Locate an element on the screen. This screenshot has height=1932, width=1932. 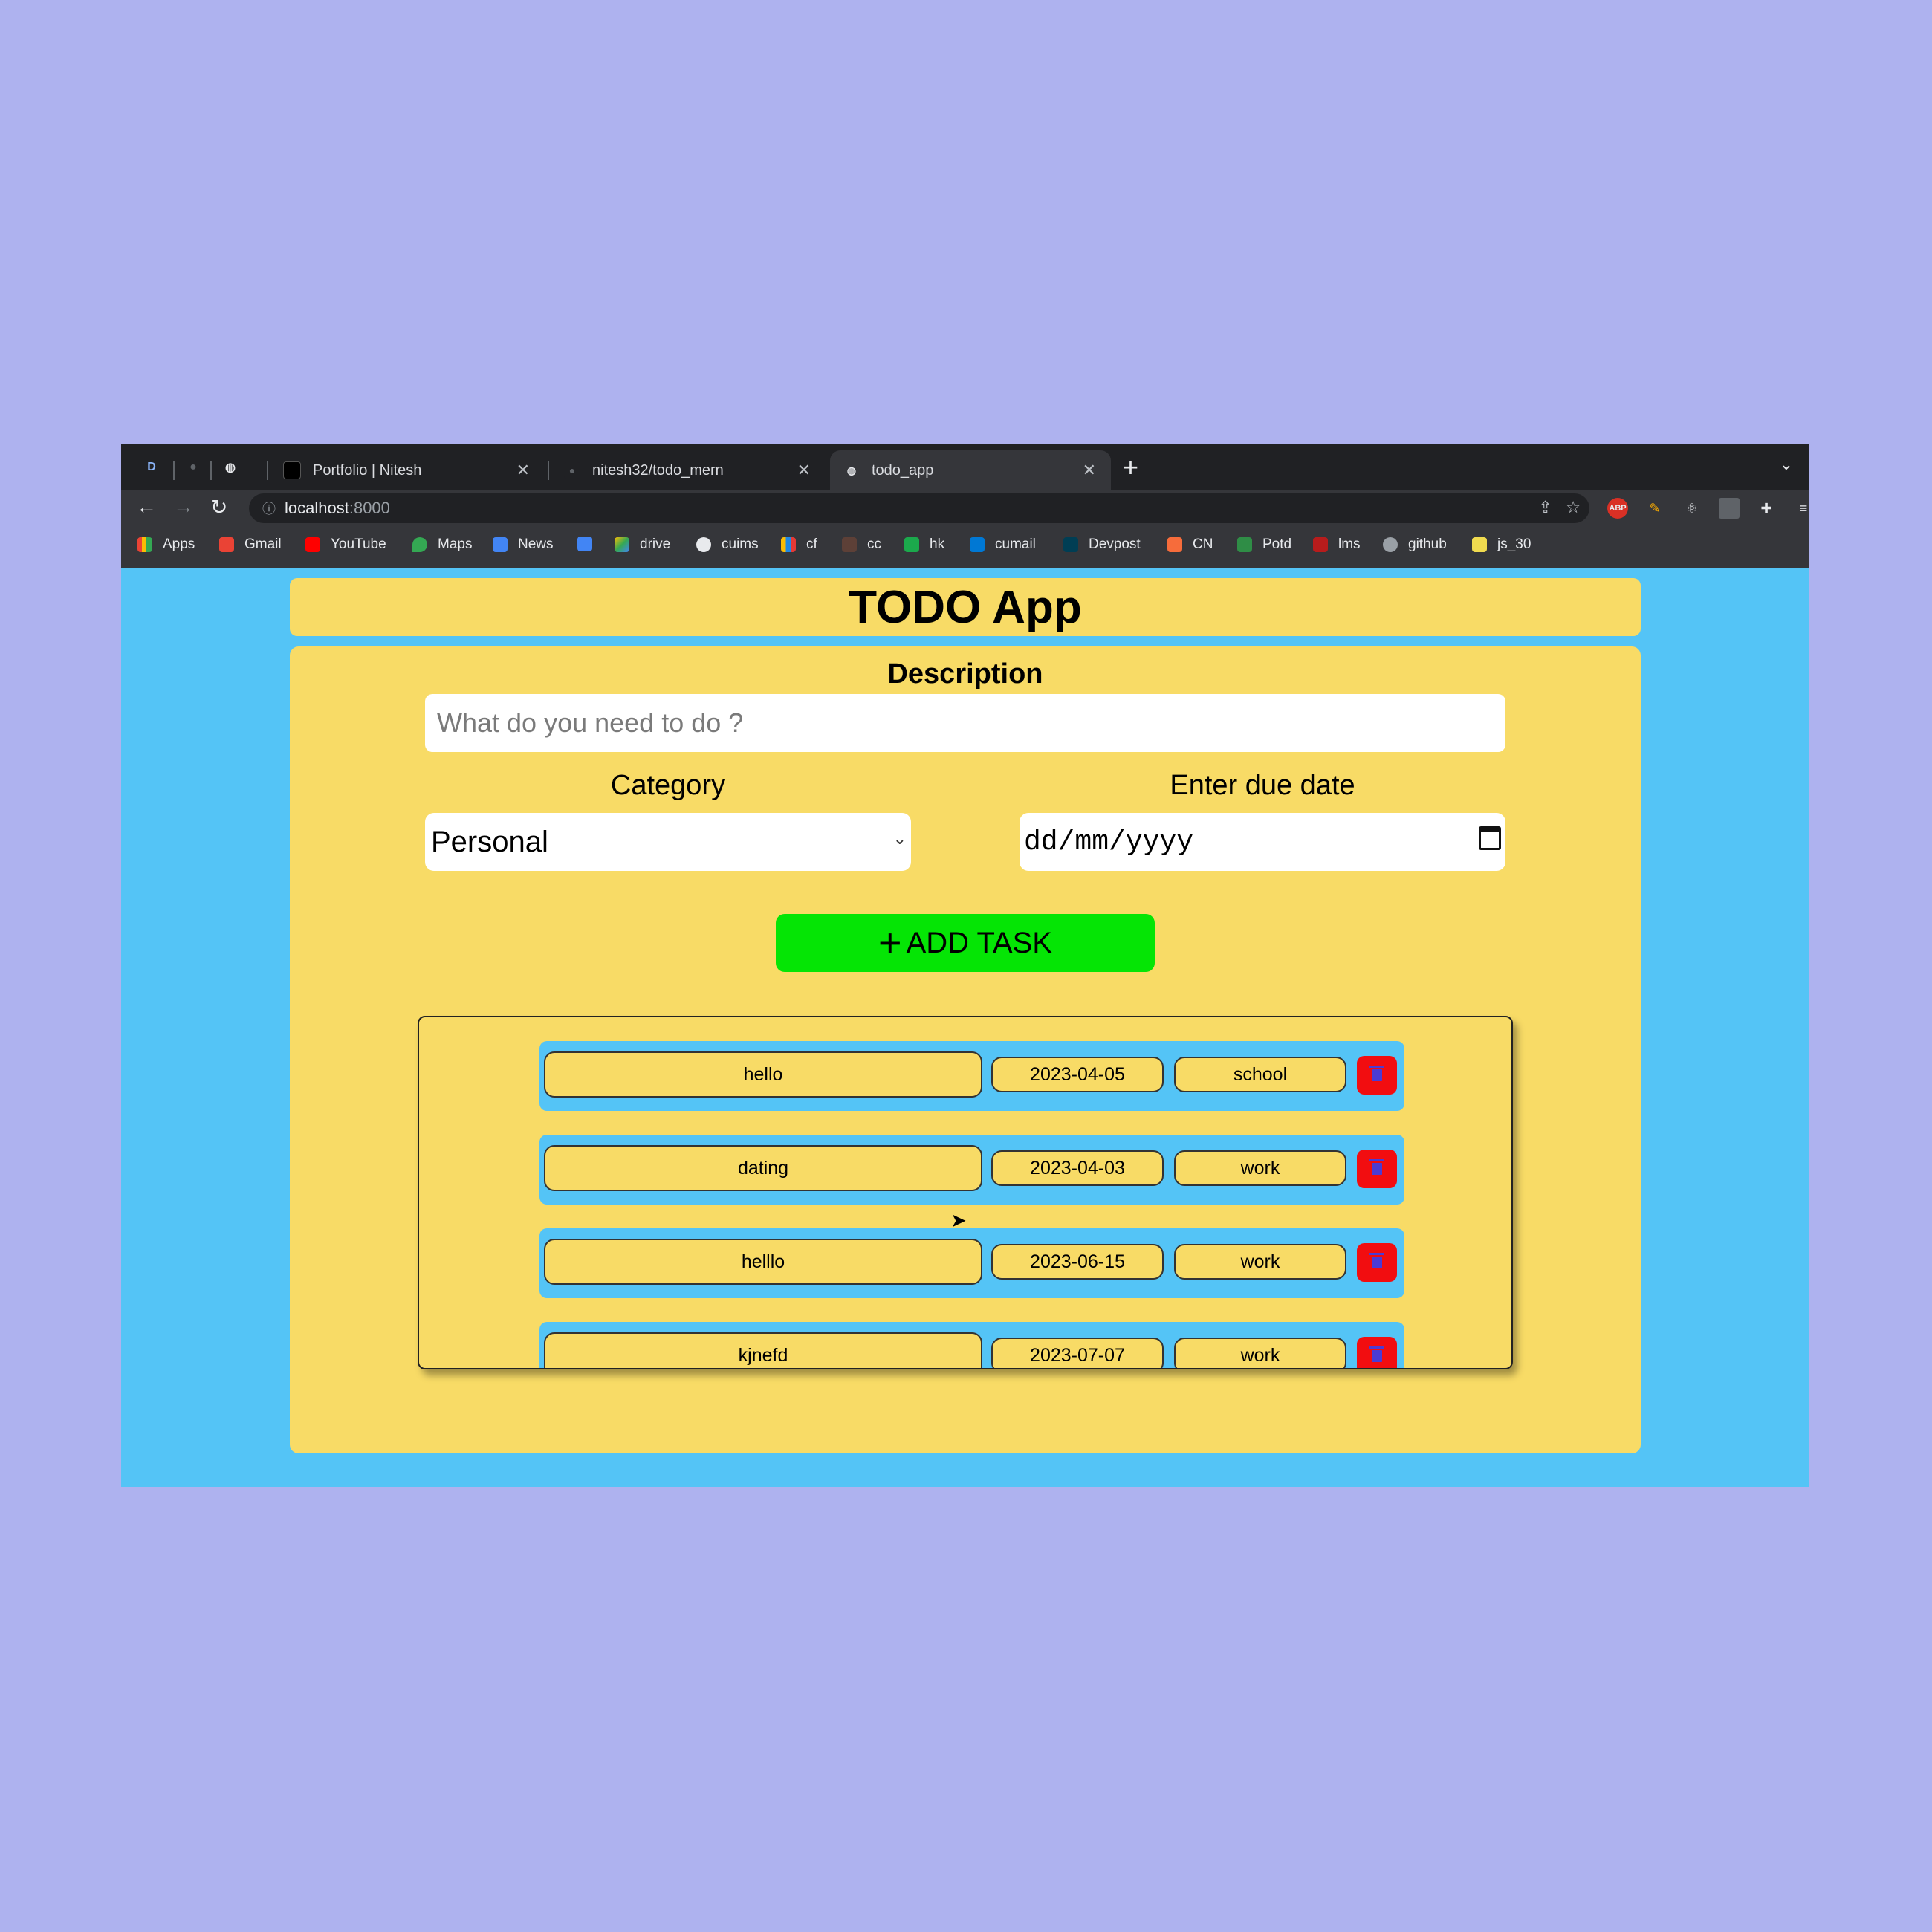
bookmark-cc: cc is located at coordinates (861, 545).